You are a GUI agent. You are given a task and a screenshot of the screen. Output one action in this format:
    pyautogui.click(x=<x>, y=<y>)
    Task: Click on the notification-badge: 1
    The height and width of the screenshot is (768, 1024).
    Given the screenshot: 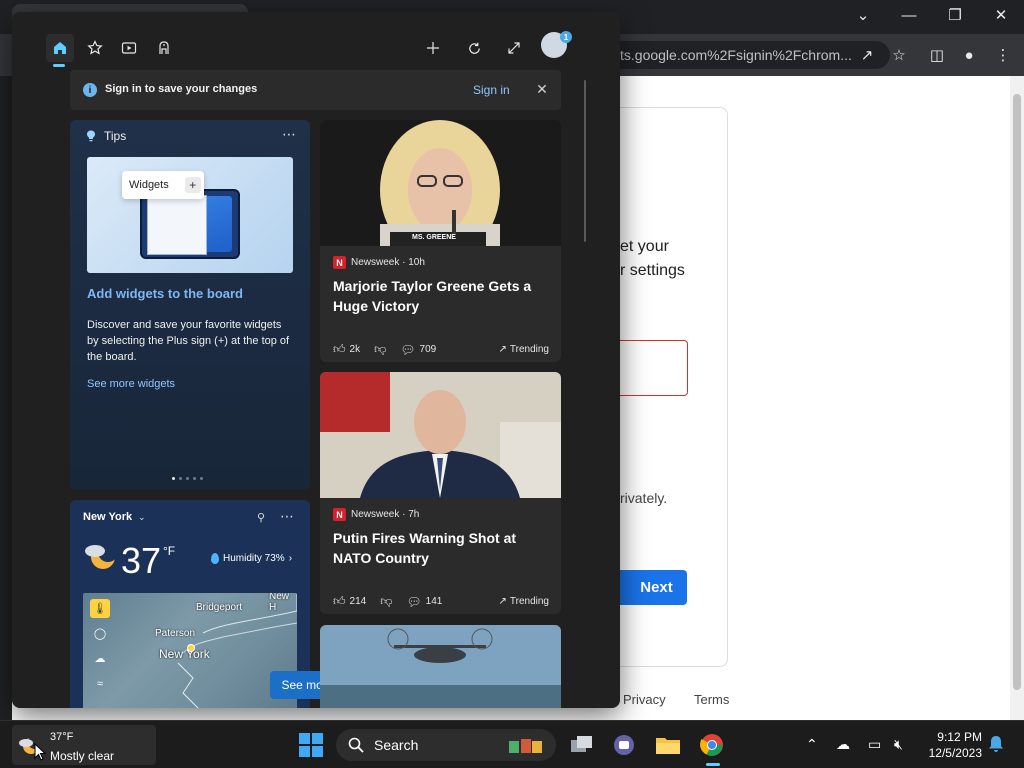 What is the action you would take?
    pyautogui.click(x=566, y=37)
    